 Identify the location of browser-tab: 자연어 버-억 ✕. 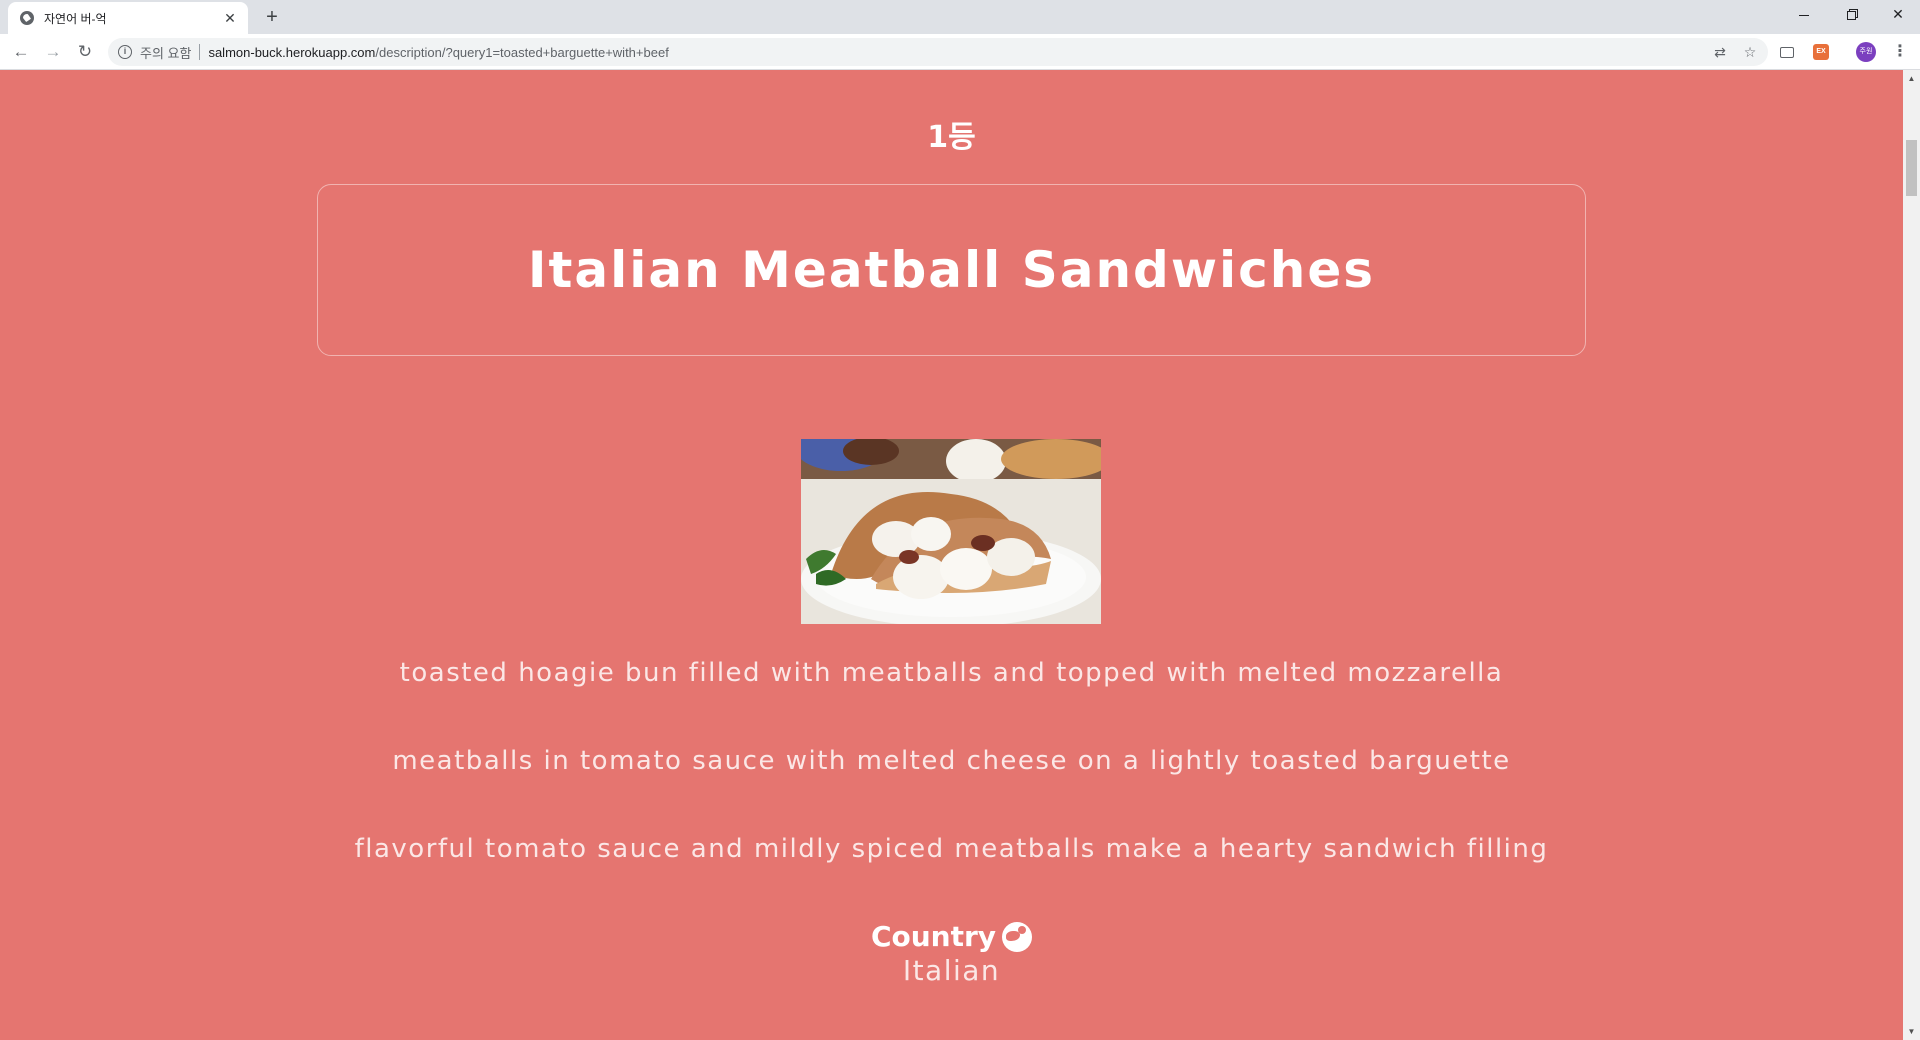
(128, 18).